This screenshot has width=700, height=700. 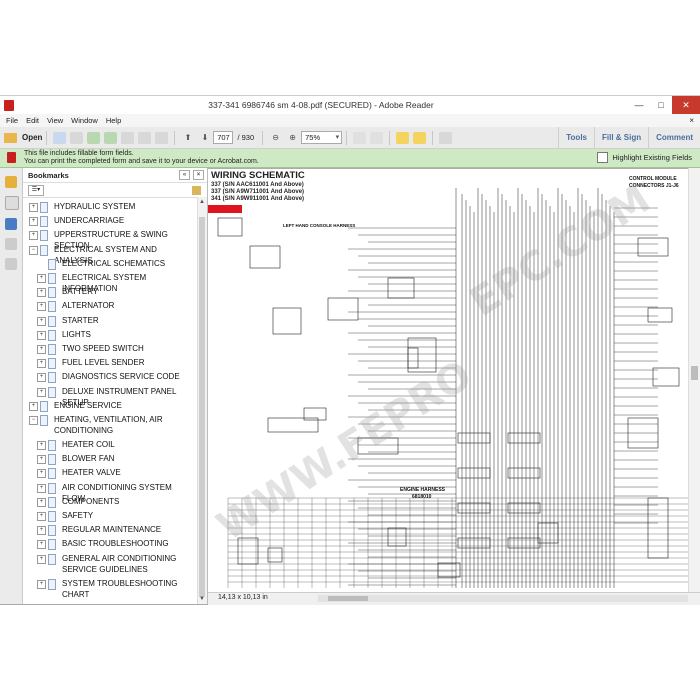 What do you see at coordinates (621, 137) in the screenshot?
I see `fill-sign-tab: Fill & Sign` at bounding box center [621, 137].